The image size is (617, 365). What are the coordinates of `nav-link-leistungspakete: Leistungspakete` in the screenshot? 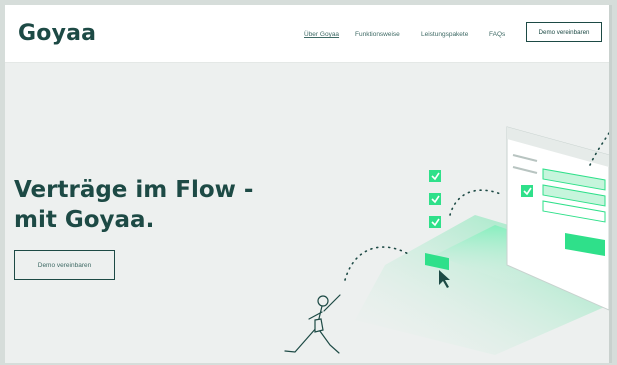 It's located at (444, 34).